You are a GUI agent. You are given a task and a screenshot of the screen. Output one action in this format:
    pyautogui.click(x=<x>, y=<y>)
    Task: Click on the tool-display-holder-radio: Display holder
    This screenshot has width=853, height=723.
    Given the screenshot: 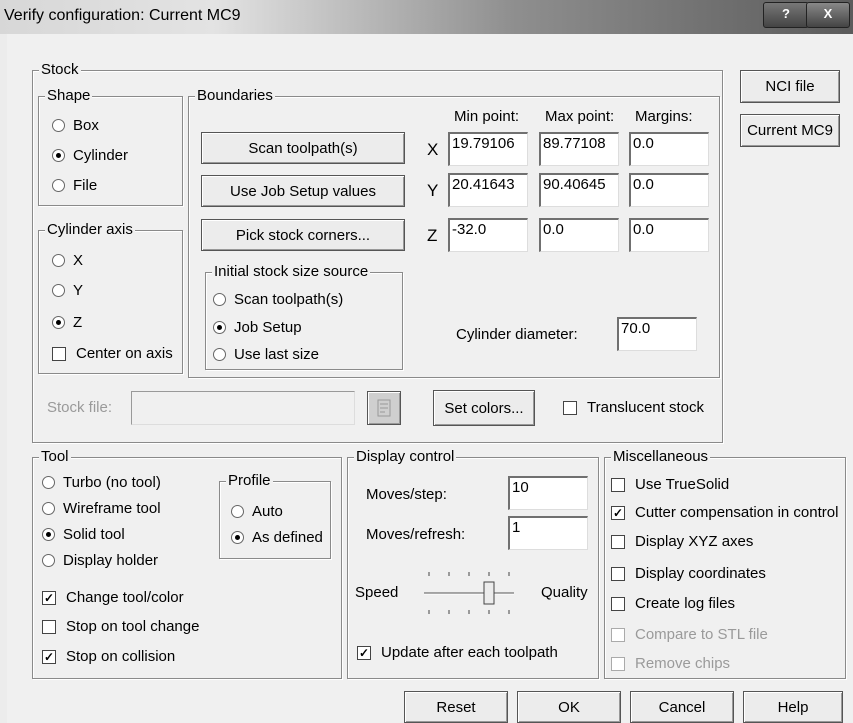 What is the action you would take?
    pyautogui.click(x=100, y=560)
    